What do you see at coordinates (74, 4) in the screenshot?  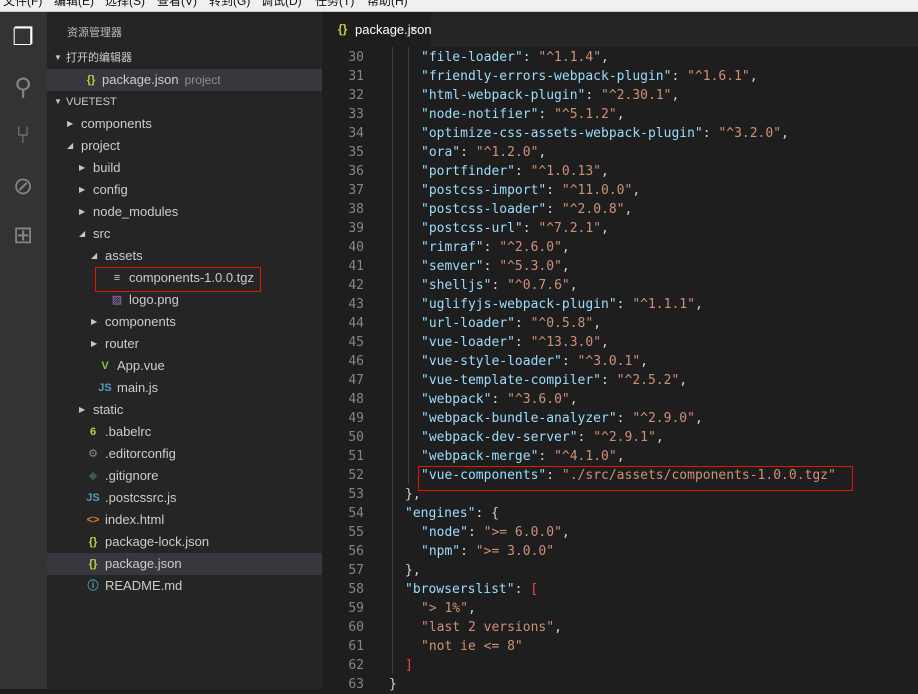 I see `menu-item: 编辑(E)` at bounding box center [74, 4].